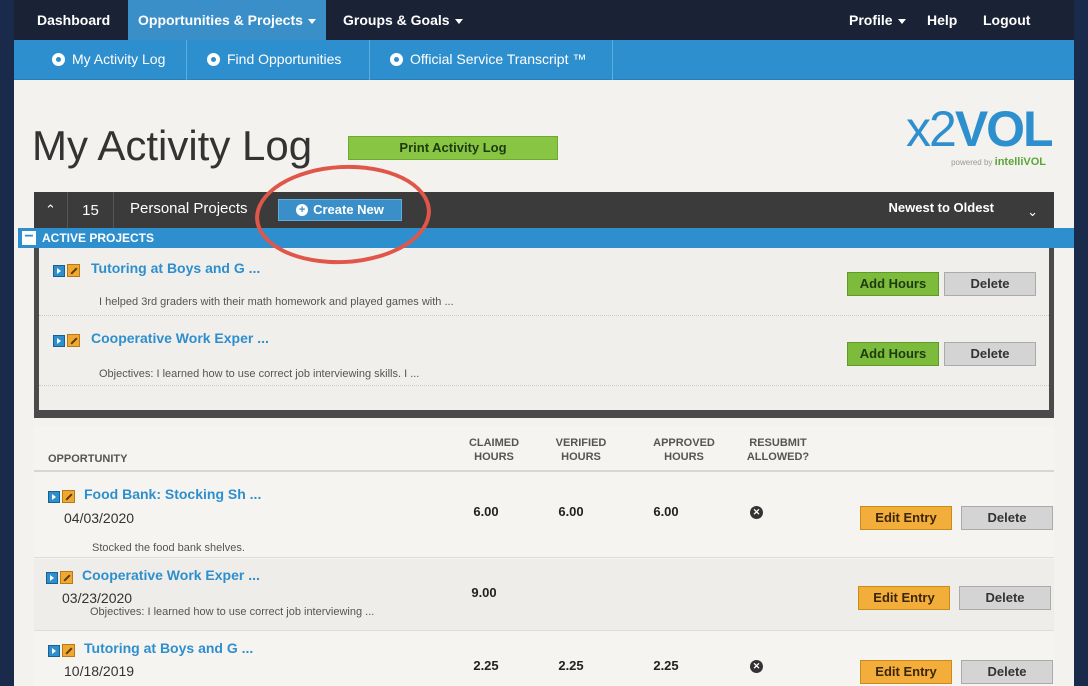 The image size is (1088, 686). Describe the element at coordinates (972, 162) in the screenshot. I see `logo-powered-by: powered by` at that location.